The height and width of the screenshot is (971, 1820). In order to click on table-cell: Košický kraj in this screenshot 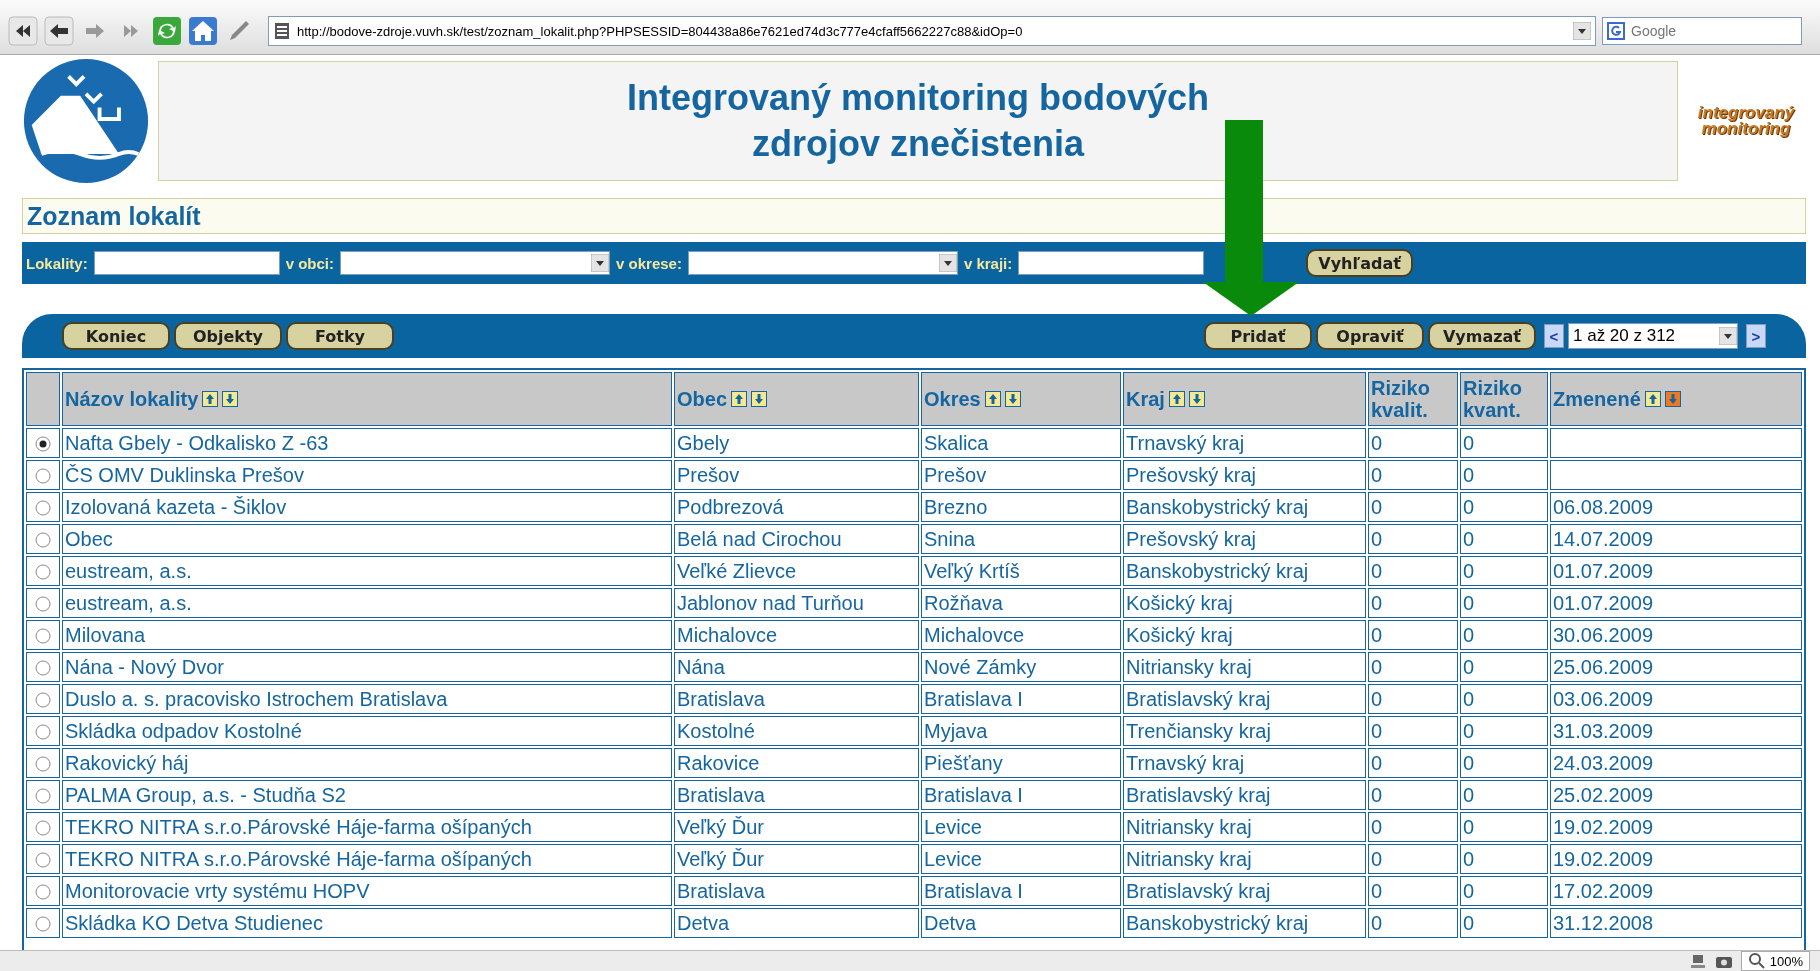, I will do `click(1244, 635)`.